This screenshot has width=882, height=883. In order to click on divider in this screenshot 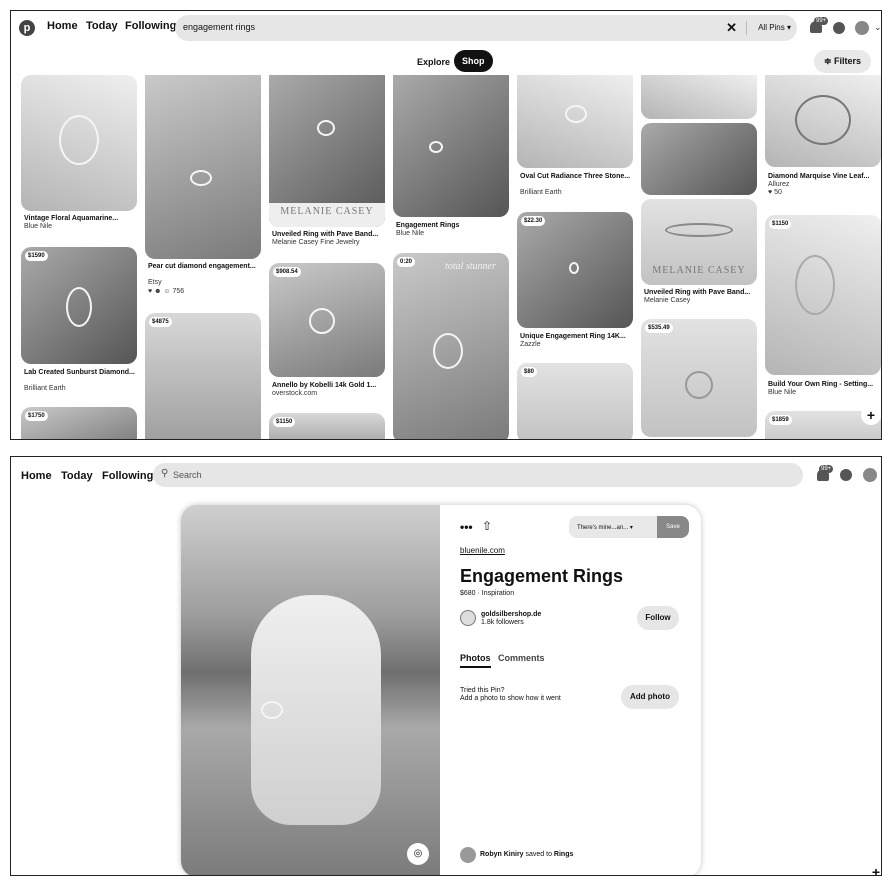, I will do `click(746, 28)`.